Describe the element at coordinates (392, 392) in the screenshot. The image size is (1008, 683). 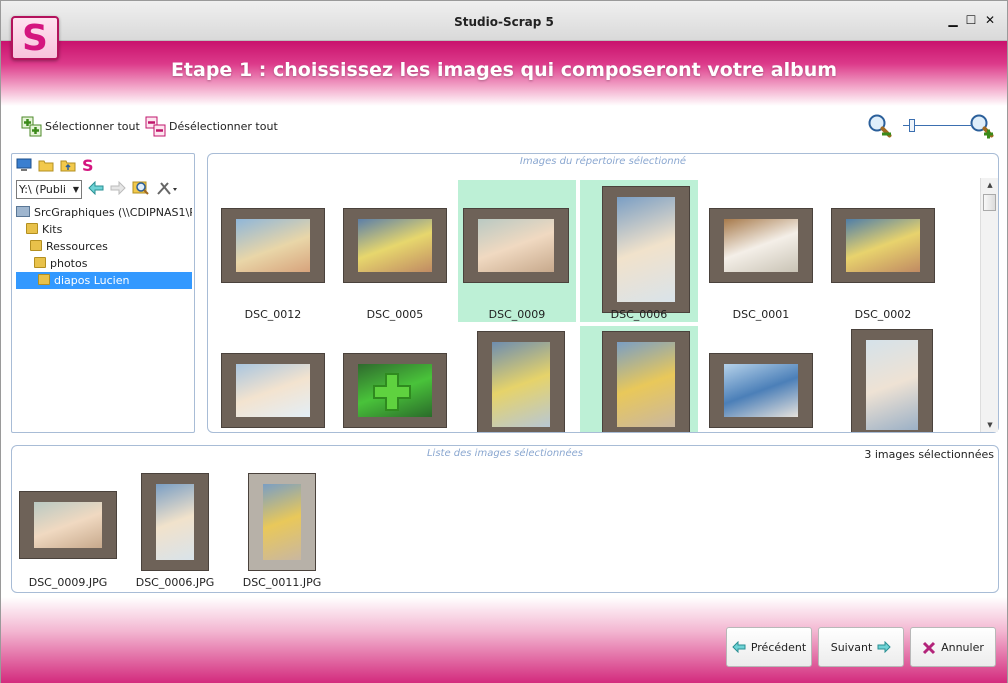
I see `add-overlay-icon` at that location.